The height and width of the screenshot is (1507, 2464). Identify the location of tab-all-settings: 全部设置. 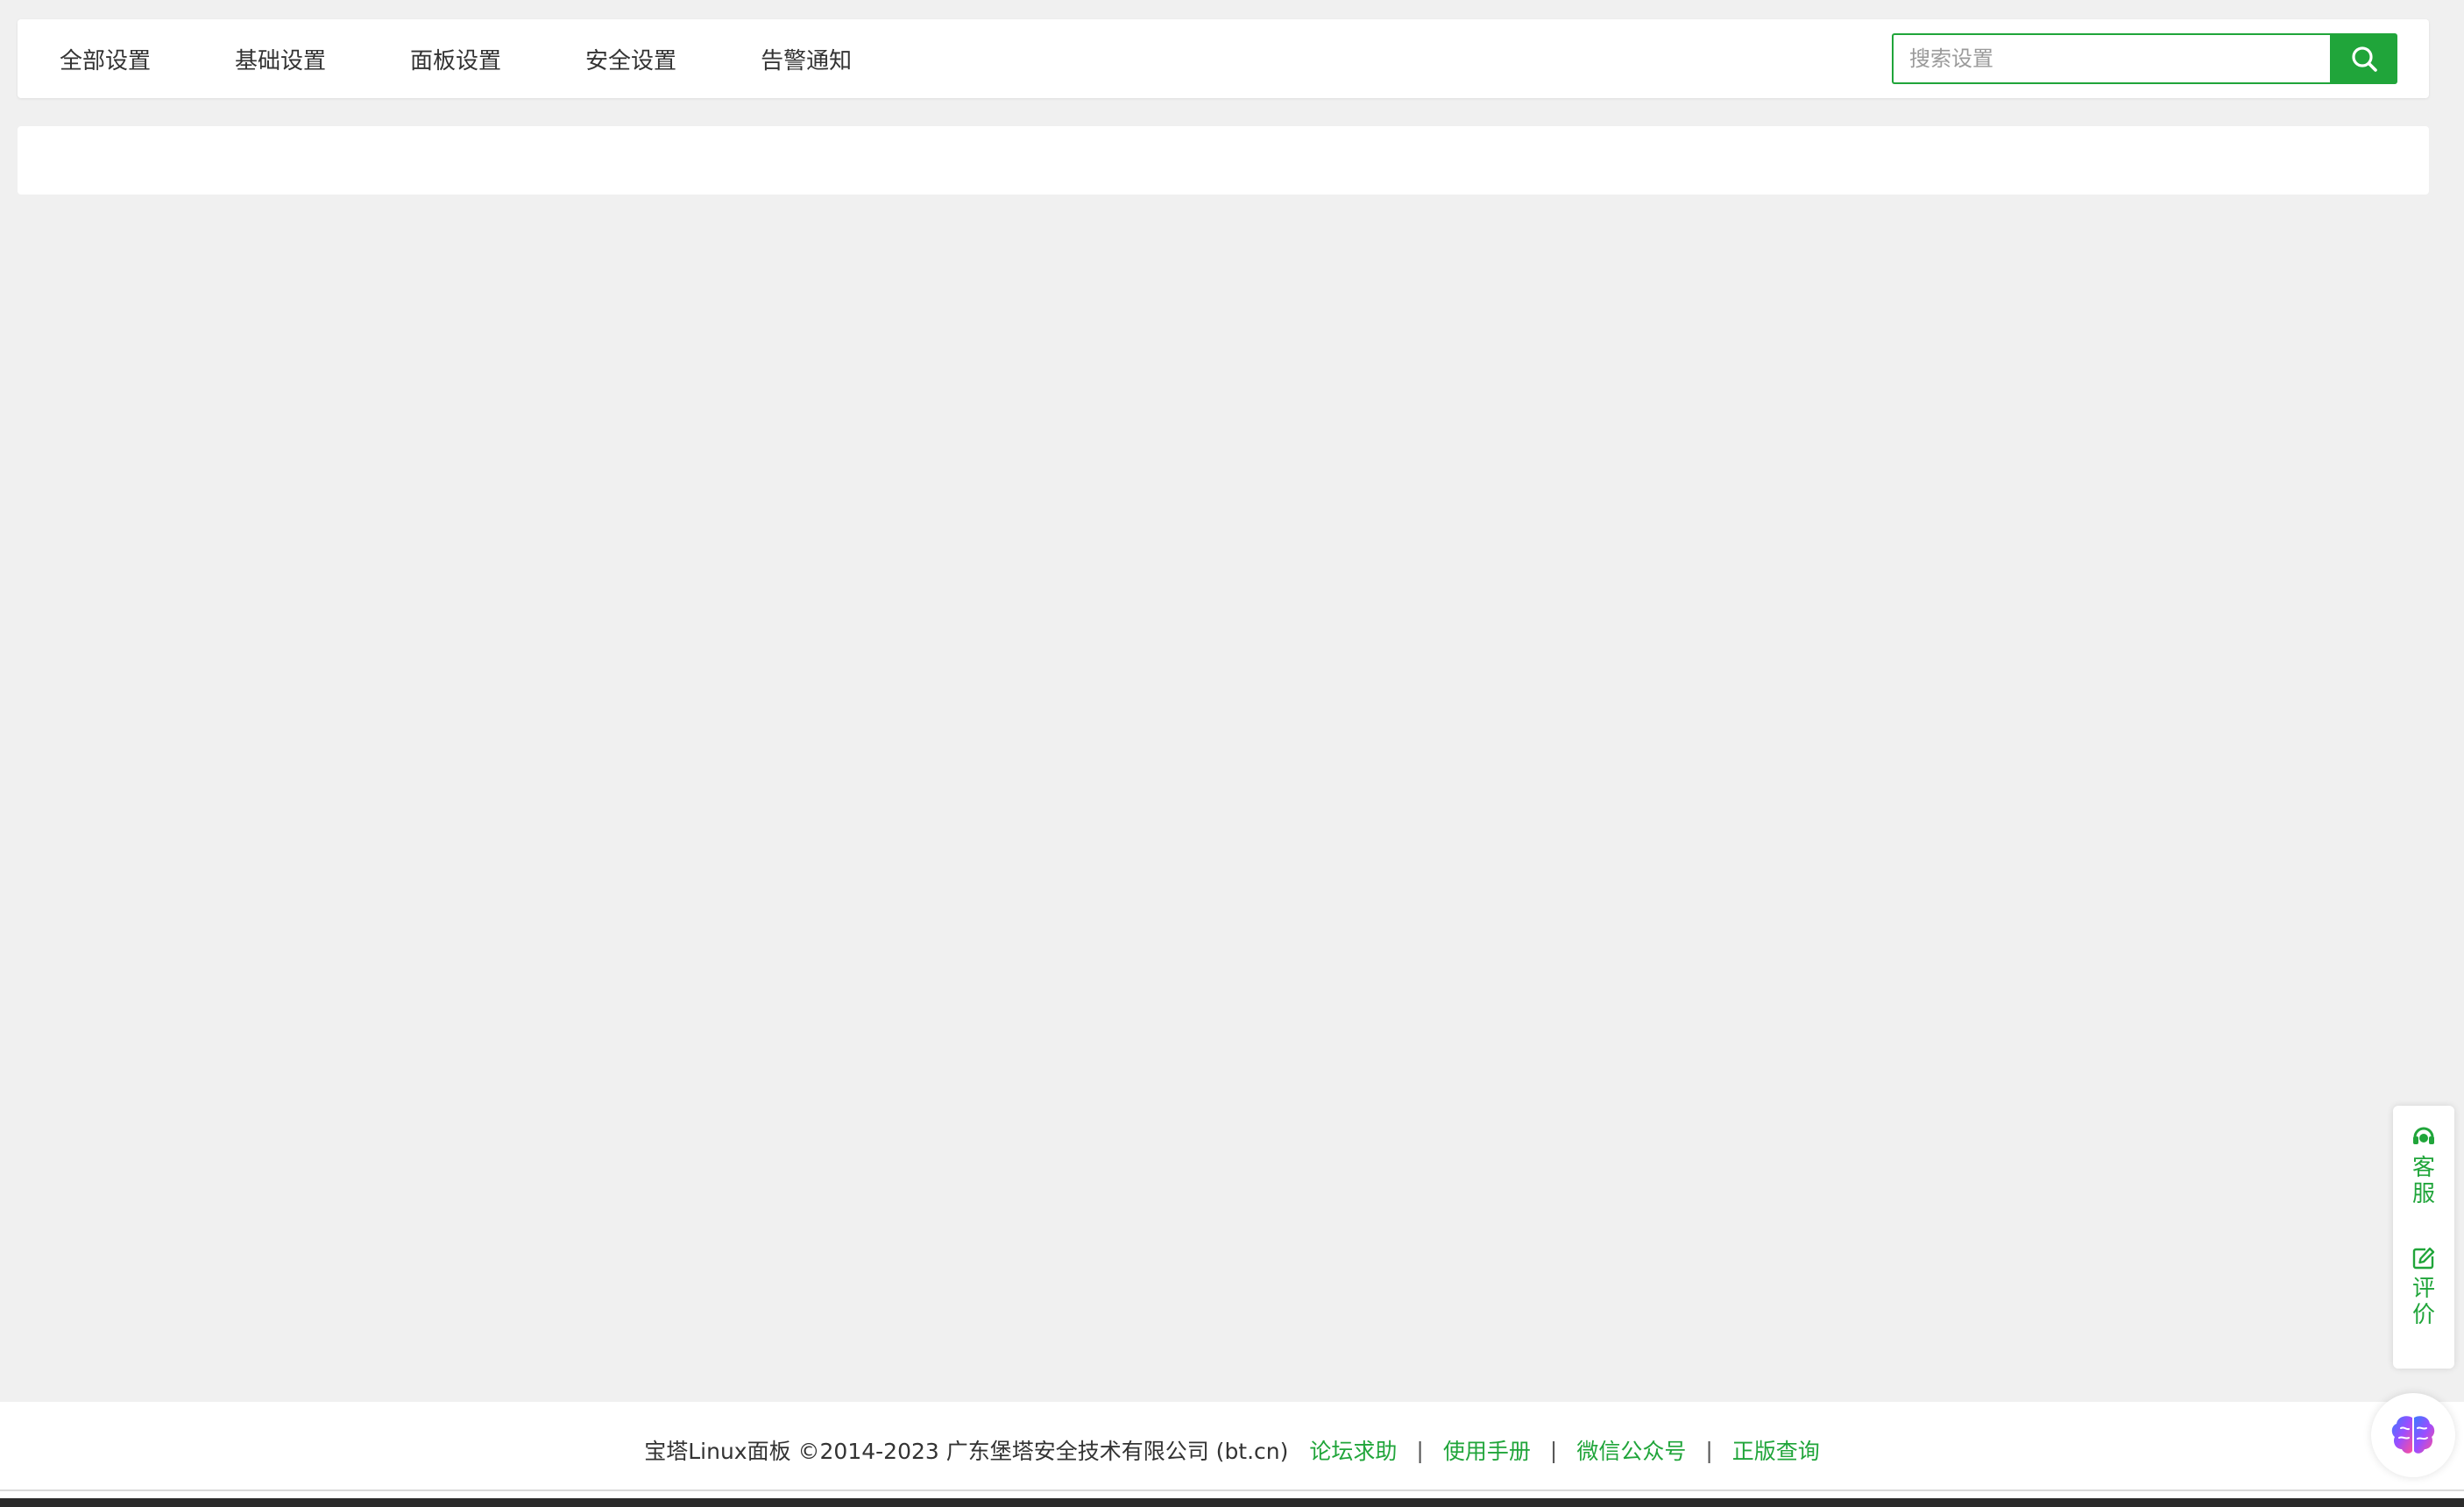
(105, 59).